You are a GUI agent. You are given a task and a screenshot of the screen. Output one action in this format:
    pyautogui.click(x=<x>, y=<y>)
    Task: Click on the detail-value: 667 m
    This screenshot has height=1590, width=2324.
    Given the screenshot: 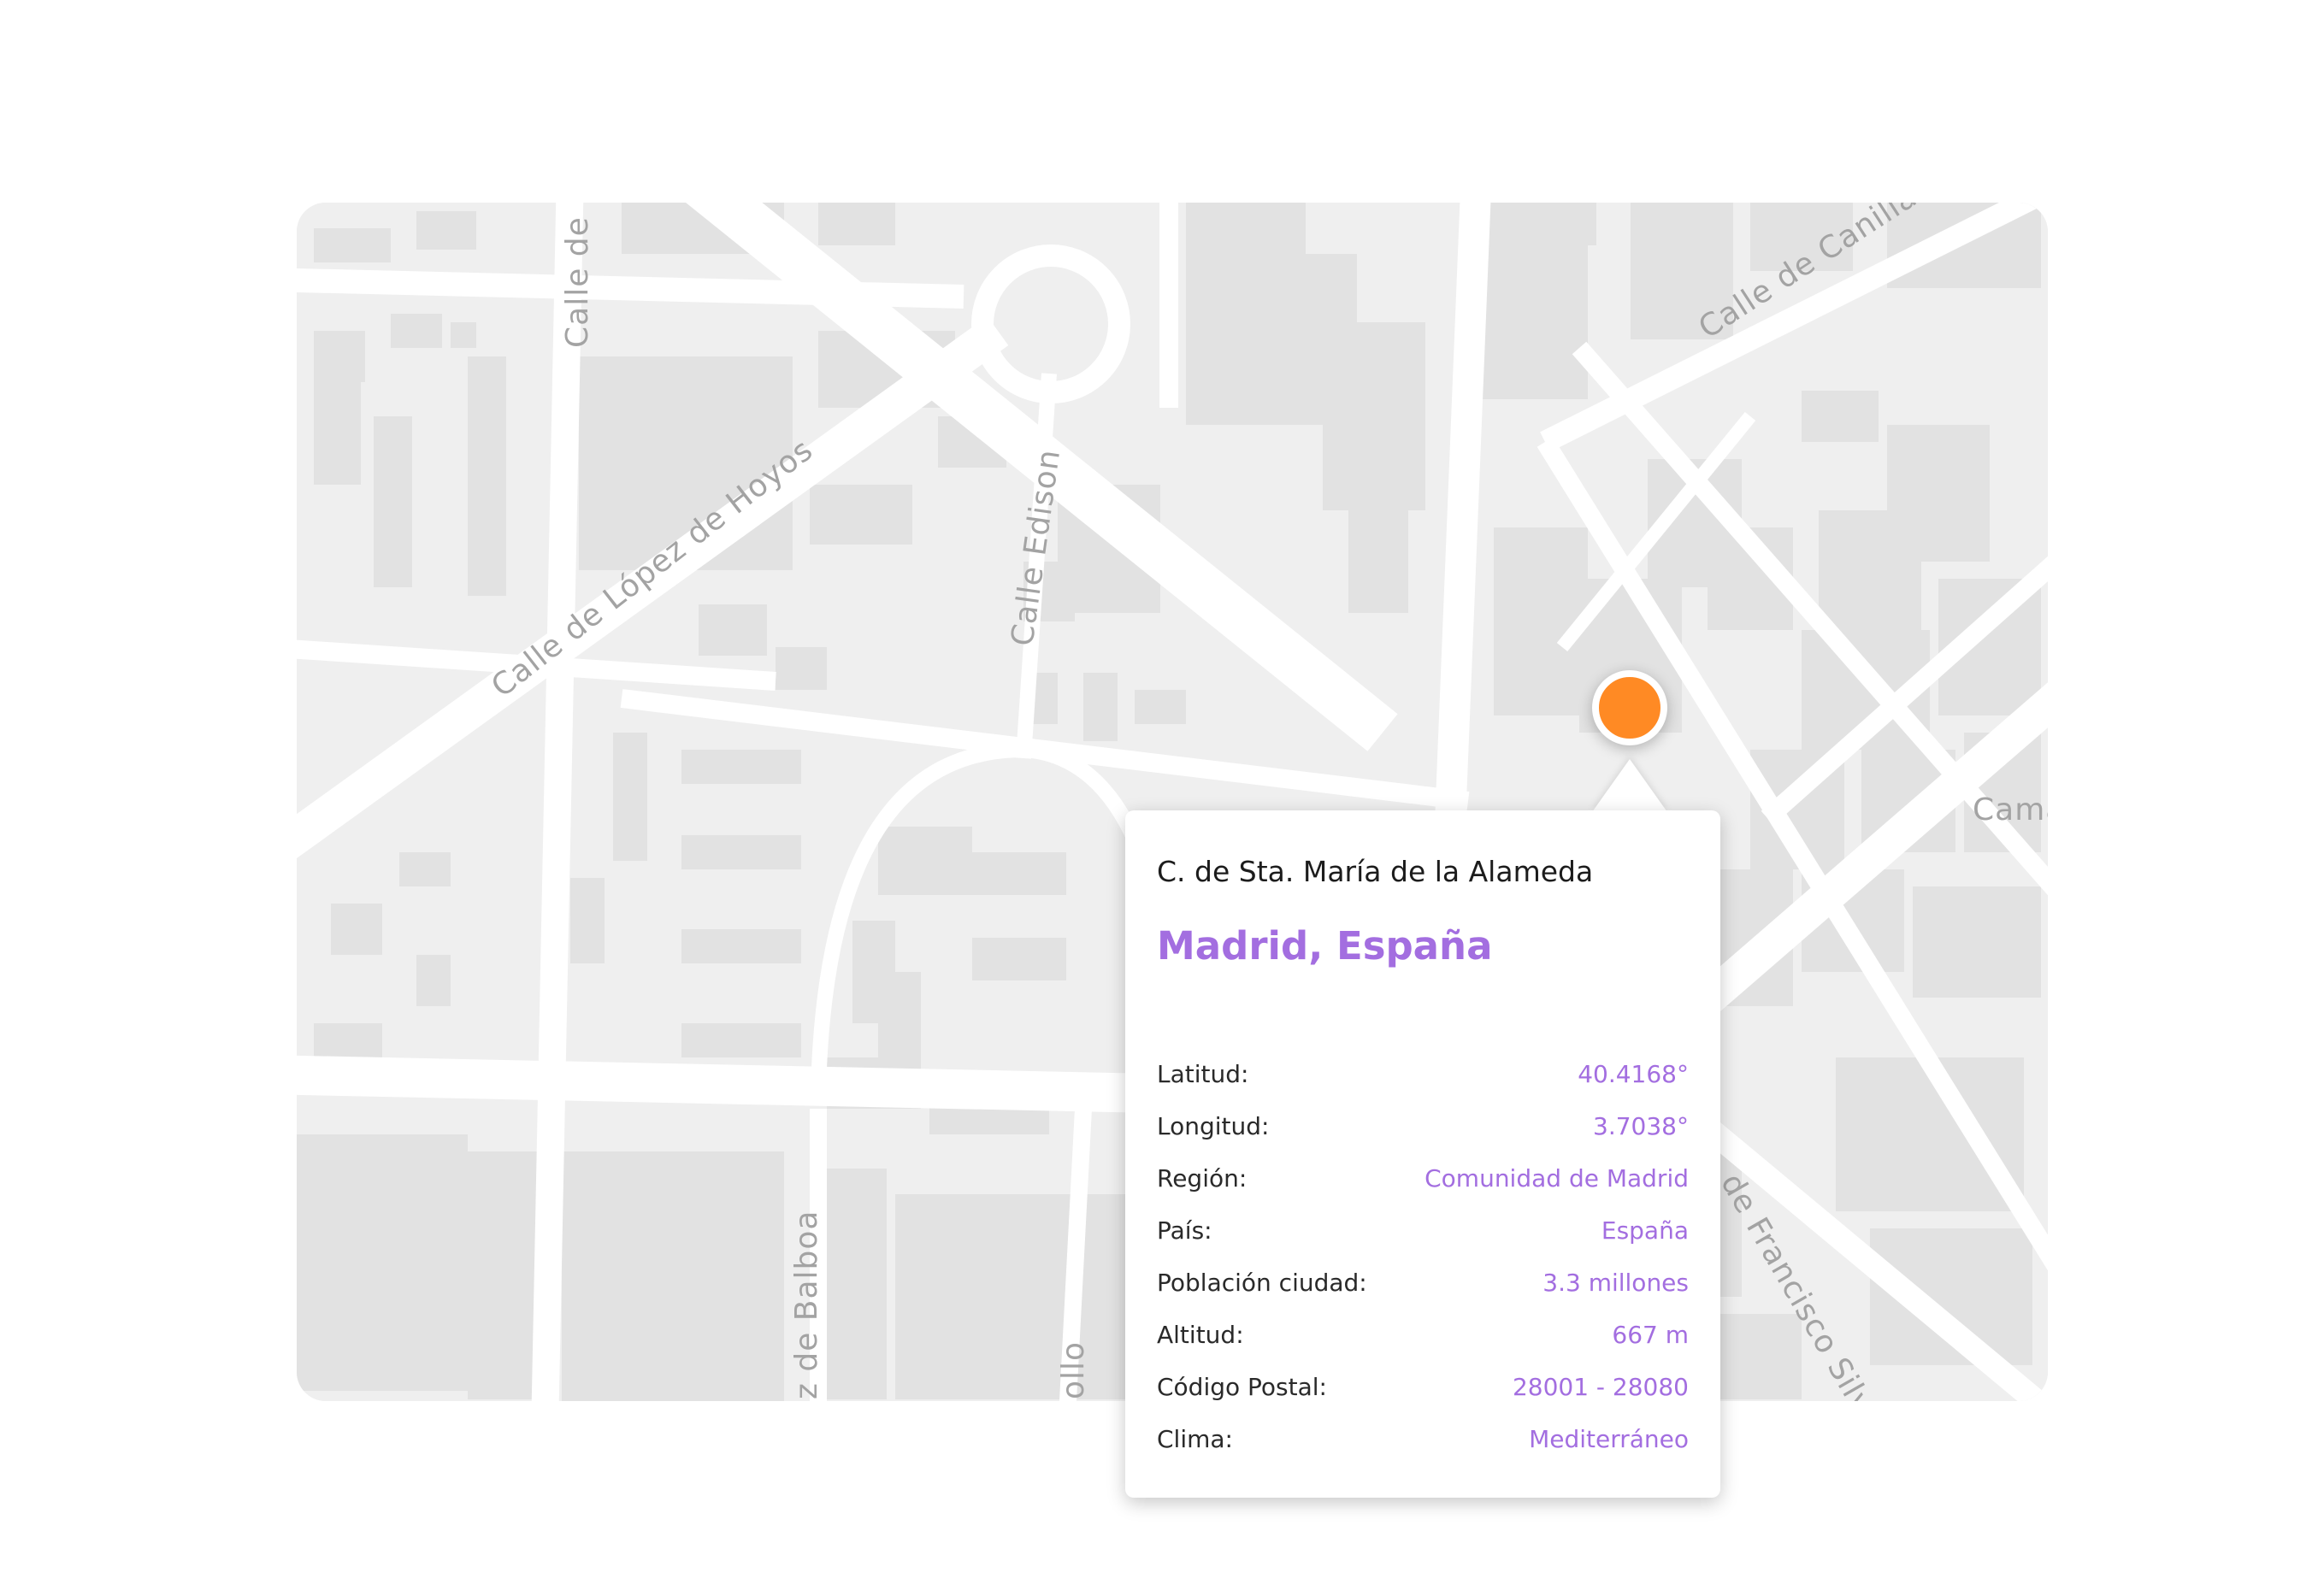 What is the action you would take?
    pyautogui.click(x=1650, y=1335)
    